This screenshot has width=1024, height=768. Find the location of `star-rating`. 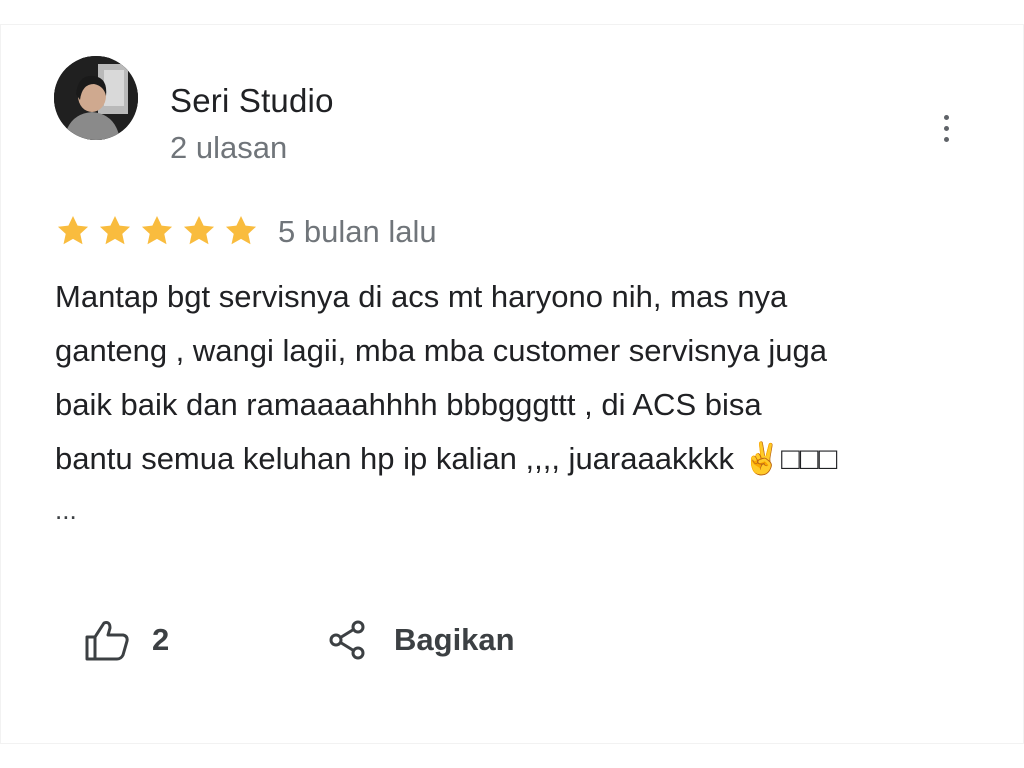

star-rating is located at coordinates (157, 232).